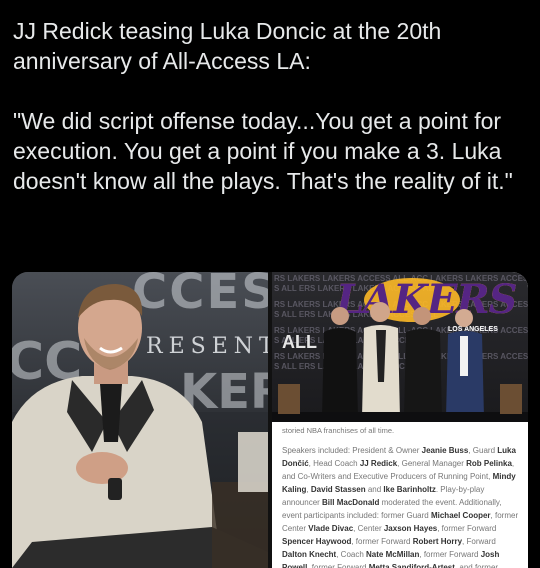 The height and width of the screenshot is (568, 540). What do you see at coordinates (400, 362) in the screenshot?
I see `speakers-figures` at bounding box center [400, 362].